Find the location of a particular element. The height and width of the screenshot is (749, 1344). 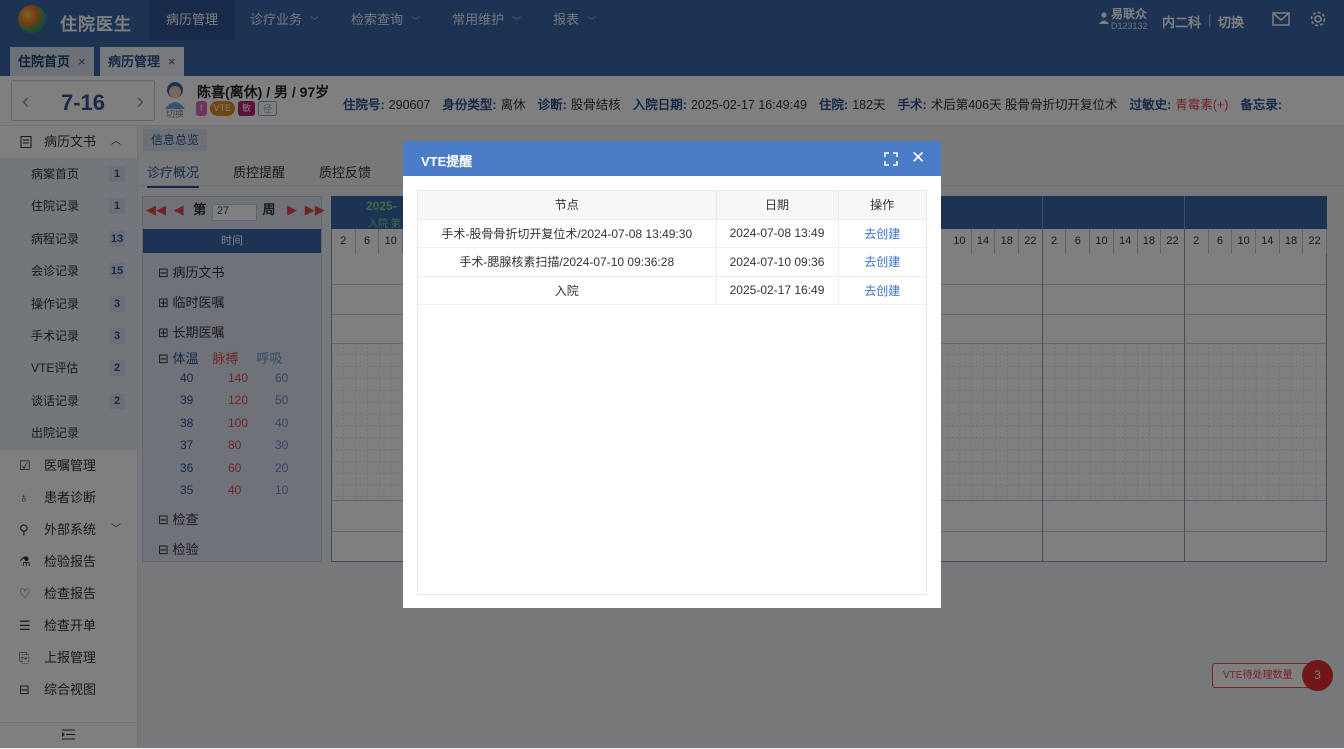

node-cell: 手术-腮腺核素扫描/2024-07-10 09:36:28 is located at coordinates (567, 262).